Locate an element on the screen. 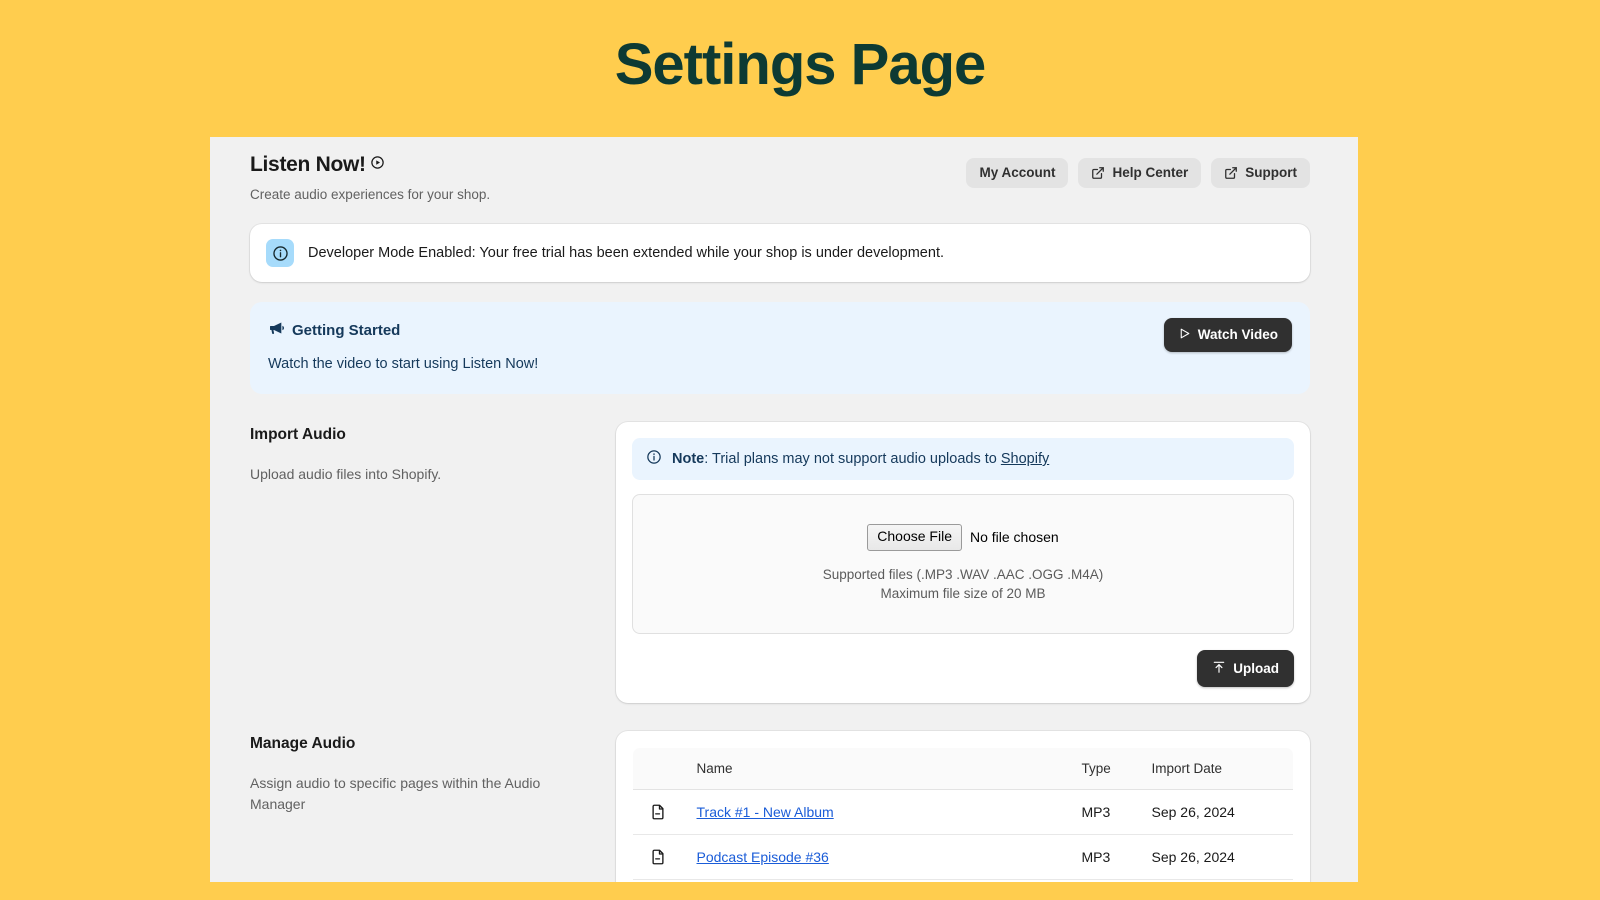 Image resolution: width=1600 pixels, height=900 pixels. audio-table-head: Name Type Import Date is located at coordinates (963, 768).